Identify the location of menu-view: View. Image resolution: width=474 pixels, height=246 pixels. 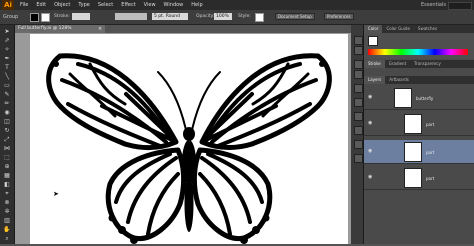
(150, 5).